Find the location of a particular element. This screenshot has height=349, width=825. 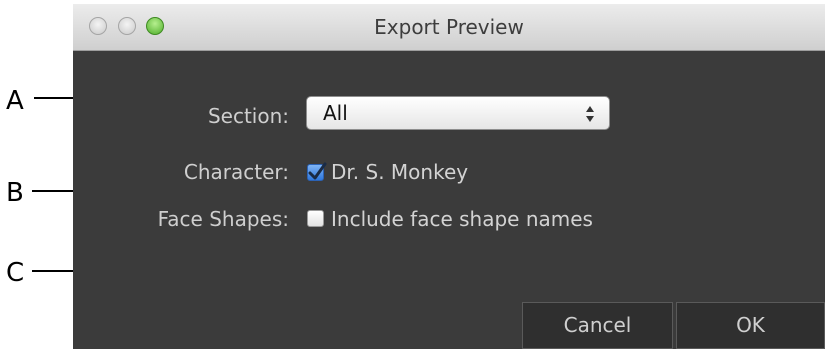

up-down-arrows-icon is located at coordinates (590, 114).